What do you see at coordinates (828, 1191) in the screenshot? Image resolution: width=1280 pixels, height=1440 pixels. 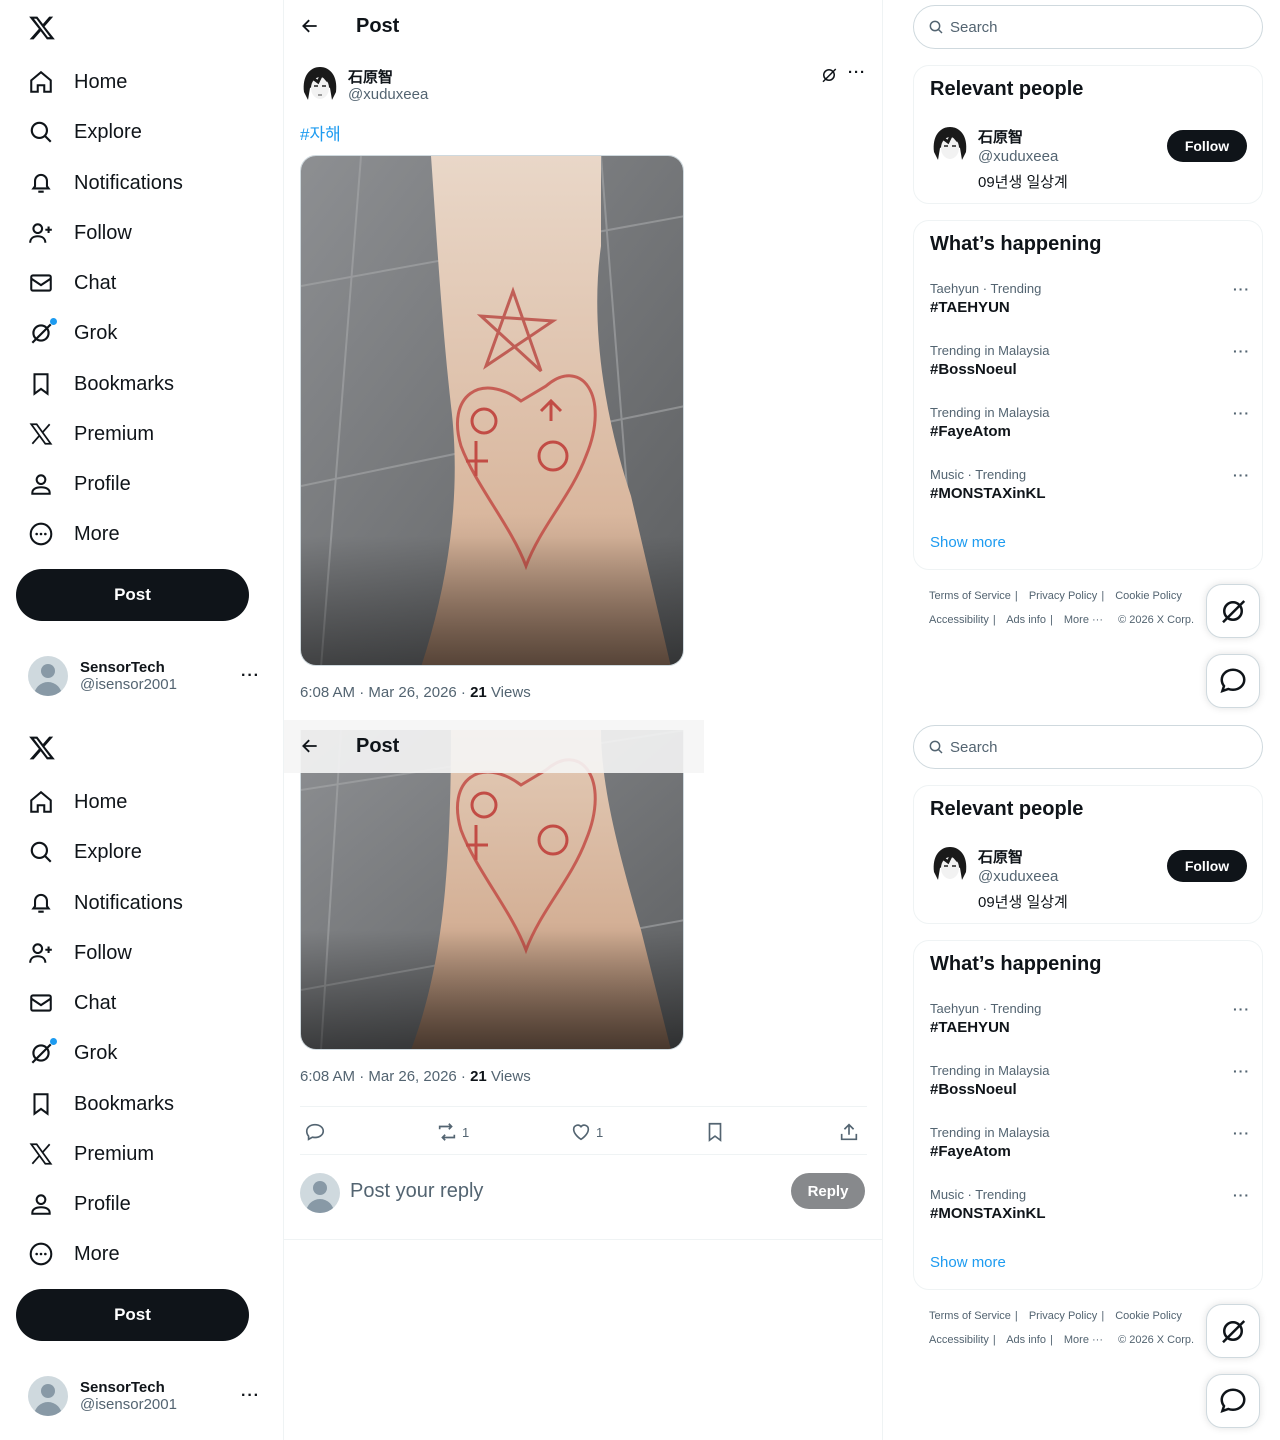 I see `reply-submit-button: Reply` at bounding box center [828, 1191].